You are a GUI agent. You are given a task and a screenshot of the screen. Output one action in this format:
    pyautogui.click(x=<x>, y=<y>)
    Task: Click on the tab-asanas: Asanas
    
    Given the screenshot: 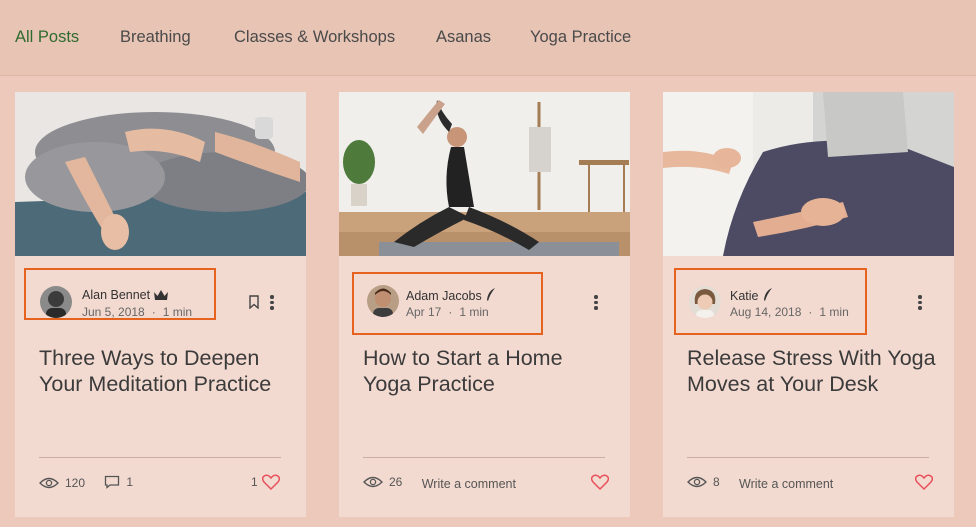 What is the action you would take?
    pyautogui.click(x=463, y=37)
    